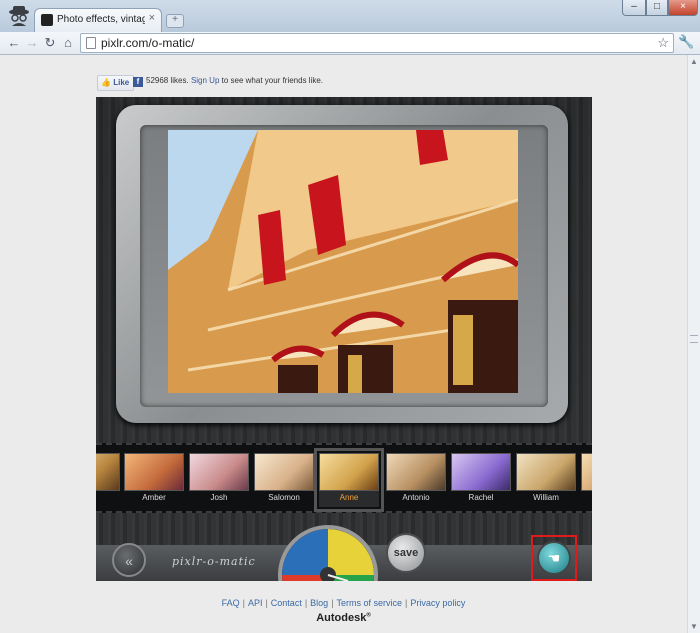  Describe the element at coordinates (683, 8) in the screenshot. I see `close-window-button: ×` at that location.